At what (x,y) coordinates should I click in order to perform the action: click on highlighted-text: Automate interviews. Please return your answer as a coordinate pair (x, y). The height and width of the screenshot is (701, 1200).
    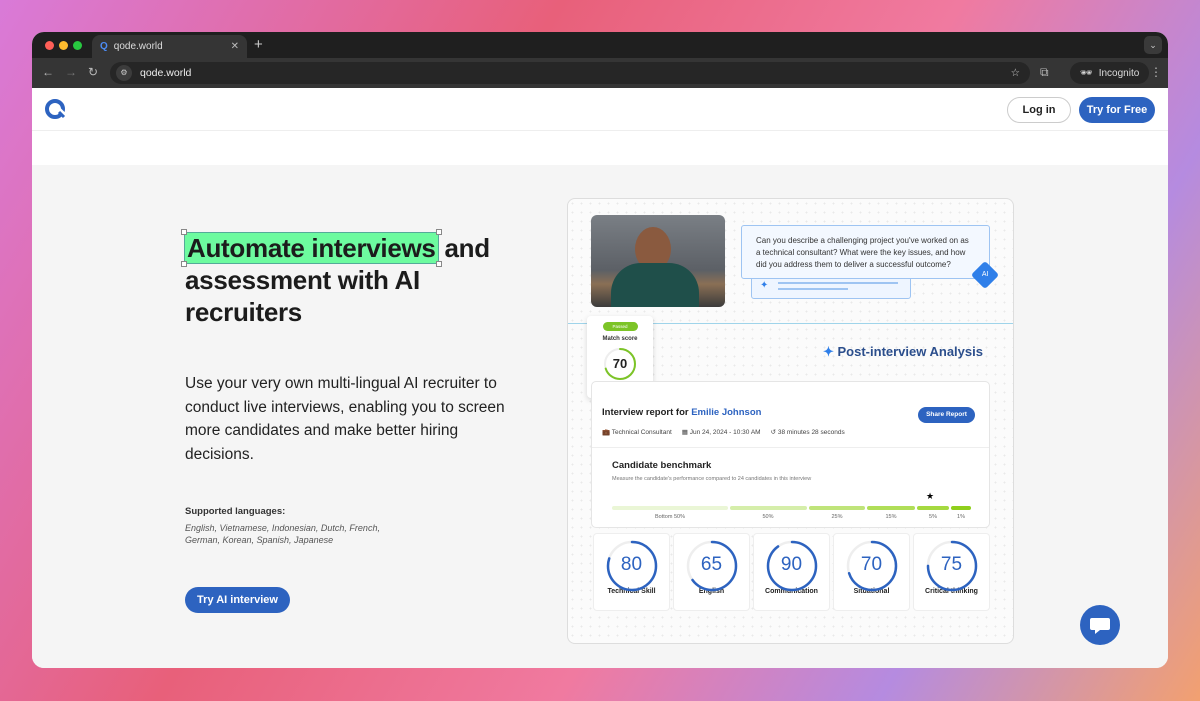
    Looking at the image, I should click on (311, 248).